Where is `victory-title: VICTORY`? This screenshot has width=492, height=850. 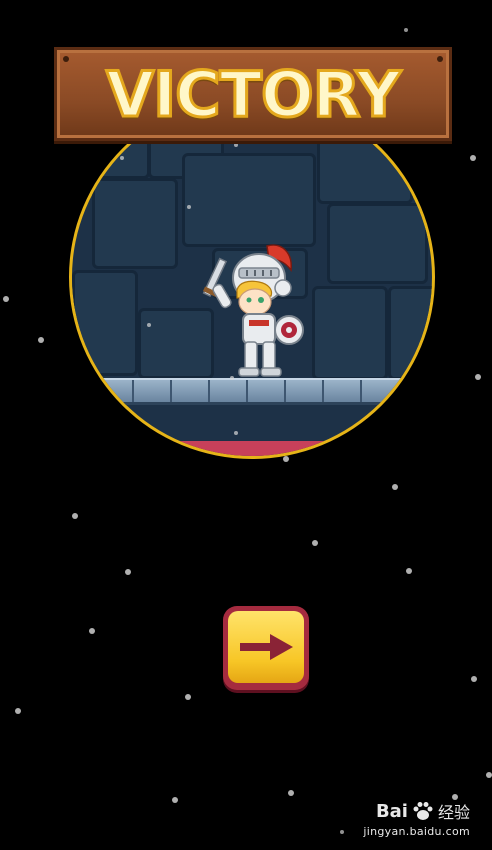
victory-title: VICTORY is located at coordinates (254, 94).